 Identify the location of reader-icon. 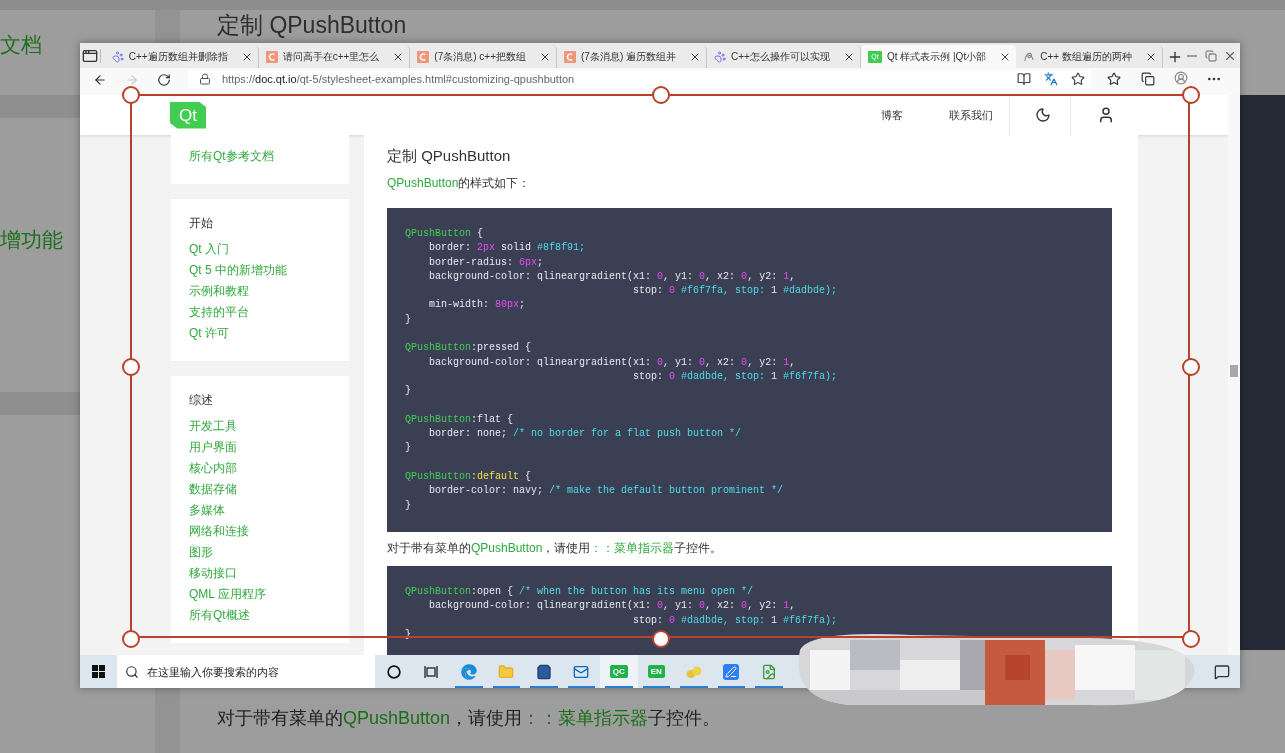
(1024, 79).